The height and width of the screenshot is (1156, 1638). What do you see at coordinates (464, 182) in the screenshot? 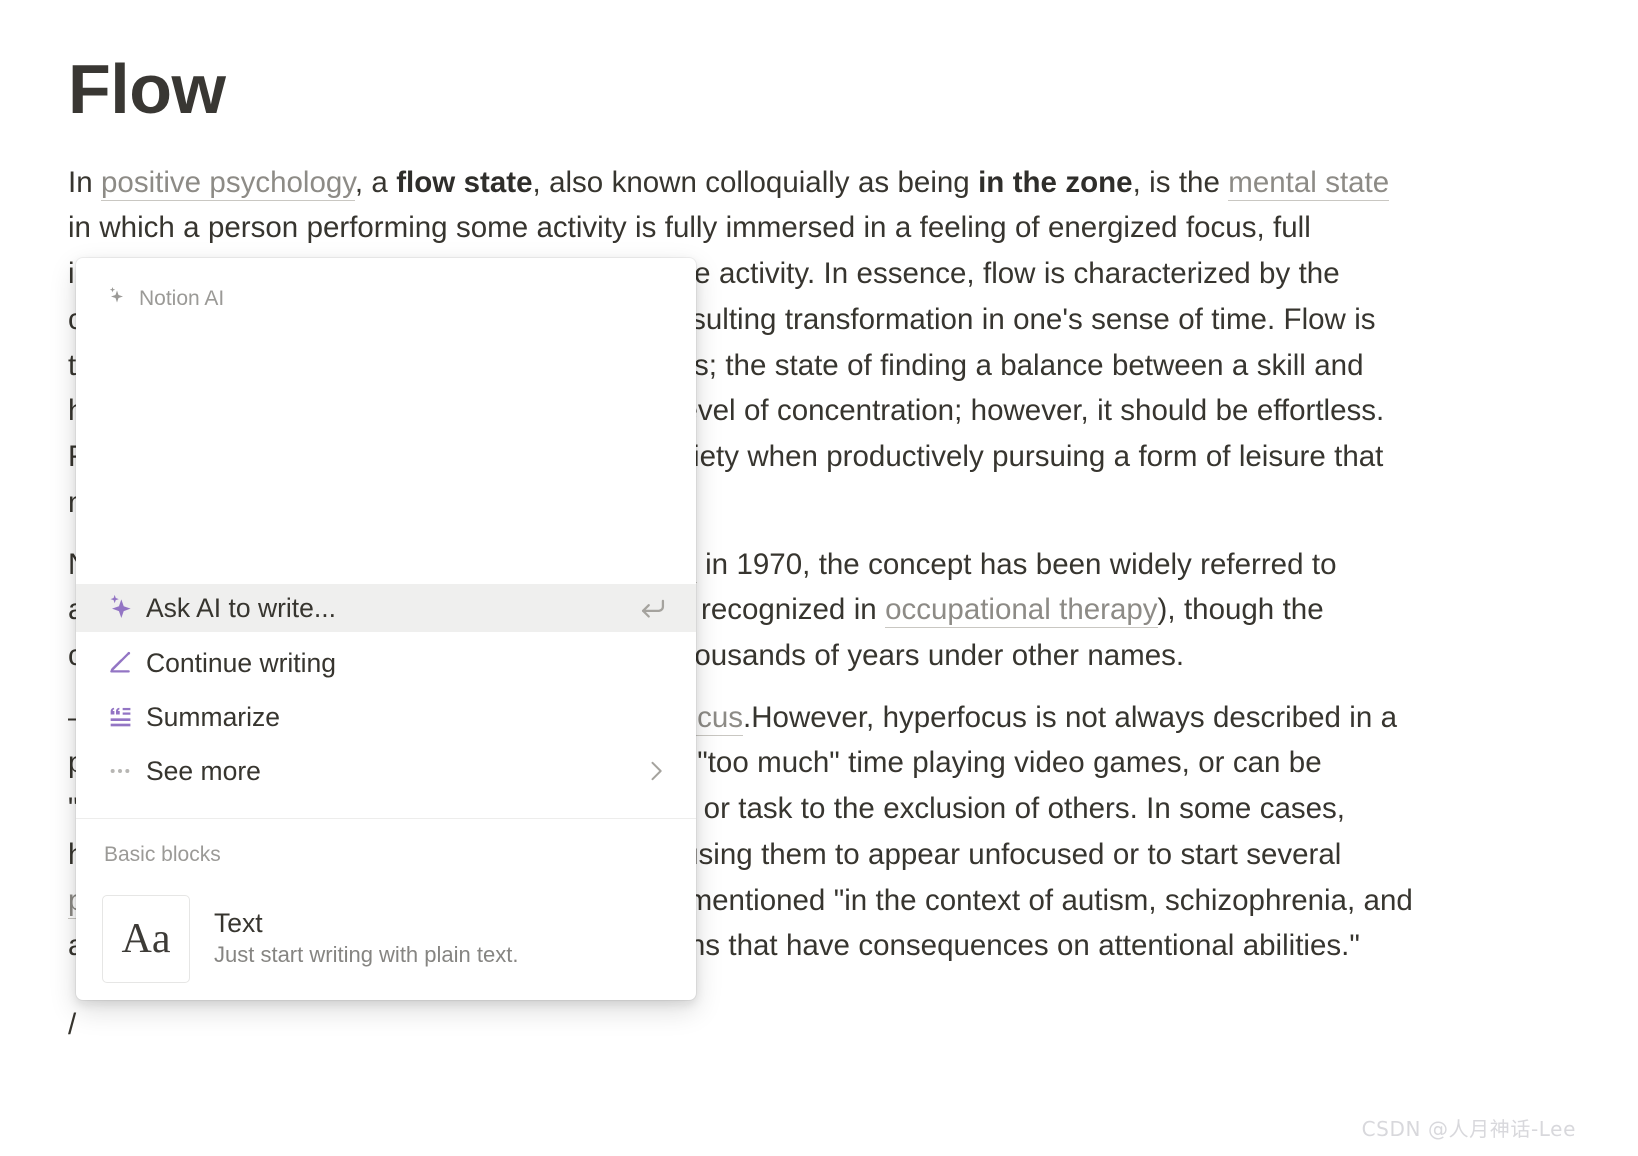
I see `bold-text: flow state` at bounding box center [464, 182].